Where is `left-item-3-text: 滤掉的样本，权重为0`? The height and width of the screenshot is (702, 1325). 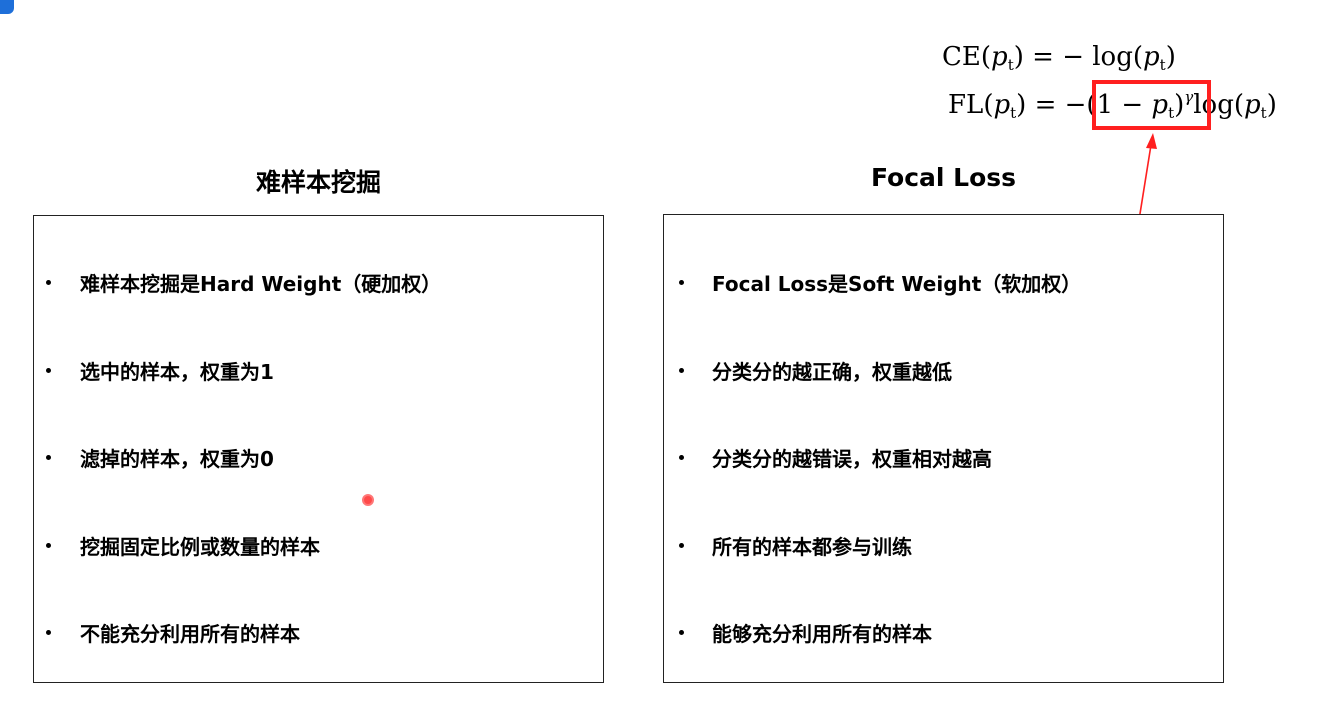 left-item-3-text: 滤掉的样本，权重为0 is located at coordinates (177, 459).